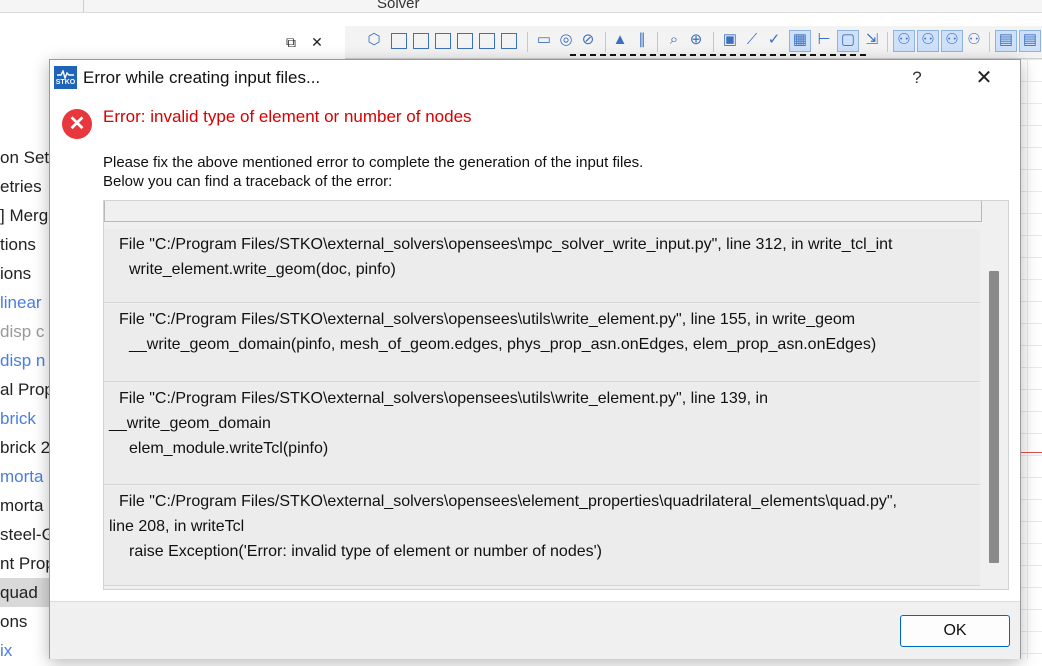 The height and width of the screenshot is (666, 1042). Describe the element at coordinates (421, 41) in the screenshot. I see `cube-back-icon` at that location.